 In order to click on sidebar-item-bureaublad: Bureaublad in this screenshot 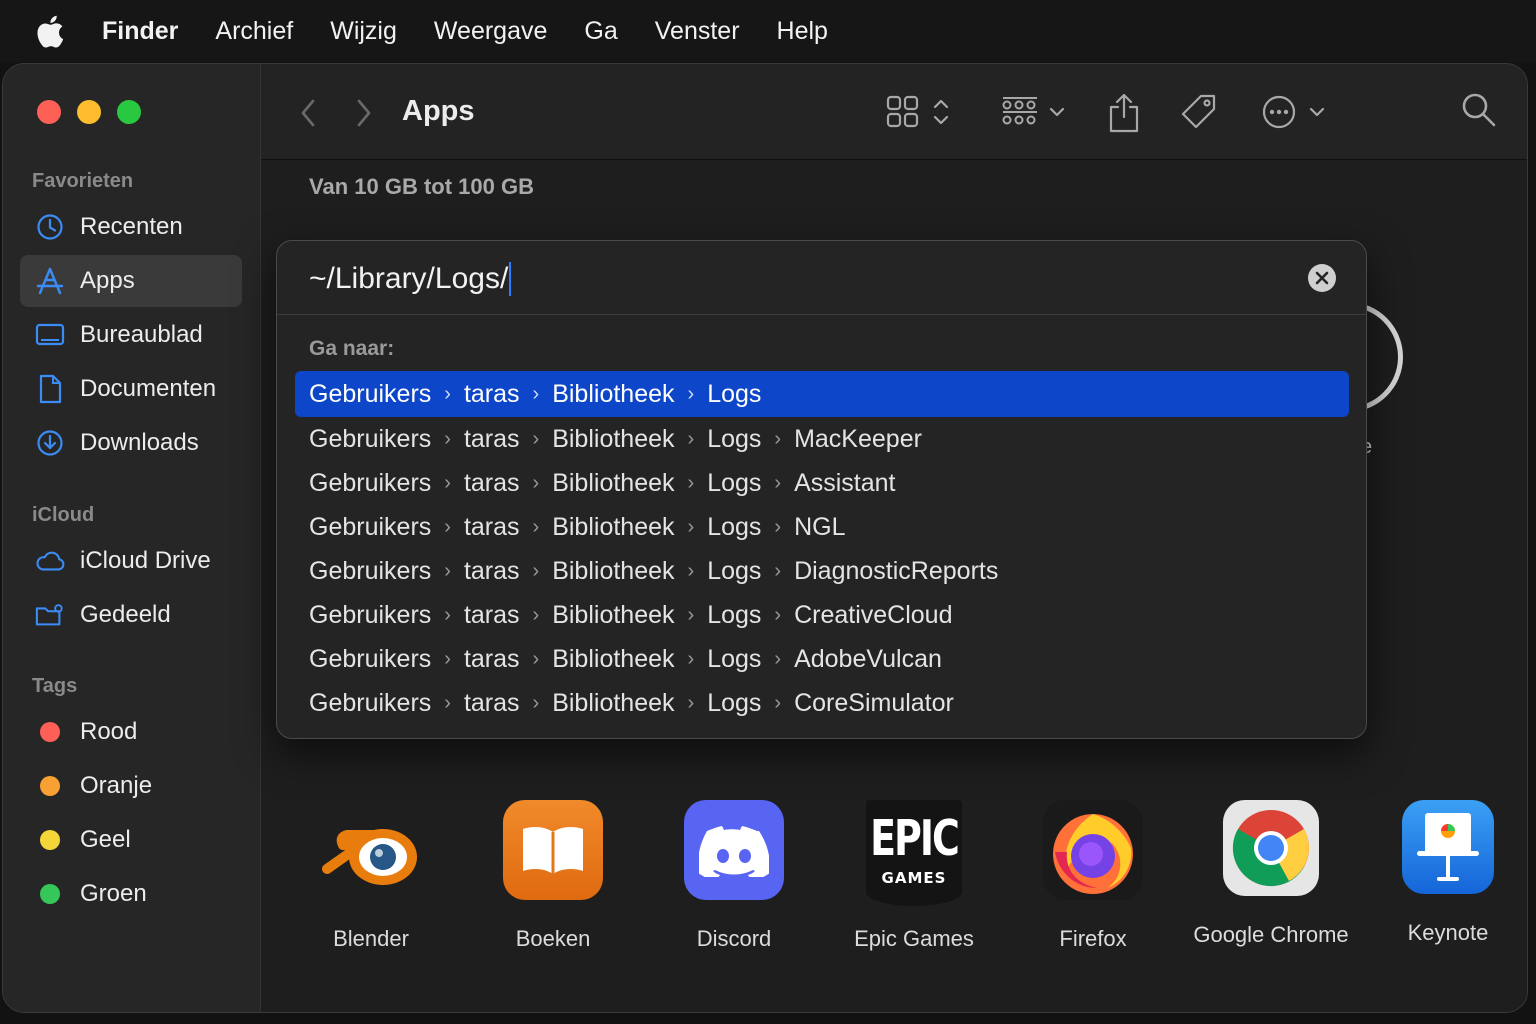, I will do `click(131, 335)`.